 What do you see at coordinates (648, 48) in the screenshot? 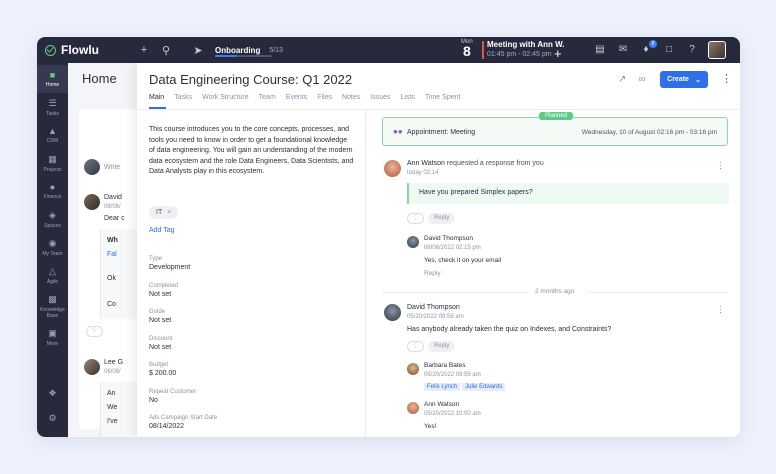
I see `bell-icon: ♦ 8` at bounding box center [648, 48].